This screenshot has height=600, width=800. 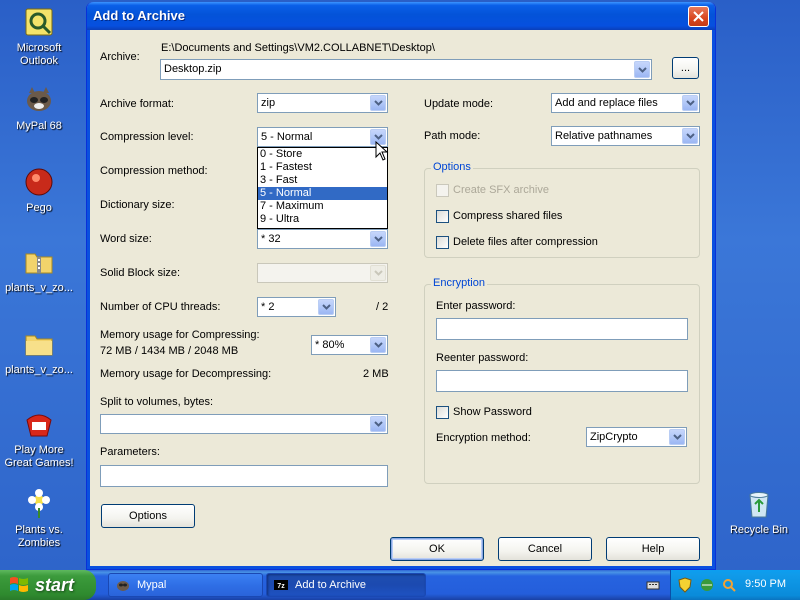 I want to click on desktop-icon-pego: Pego, so click(x=39, y=190).